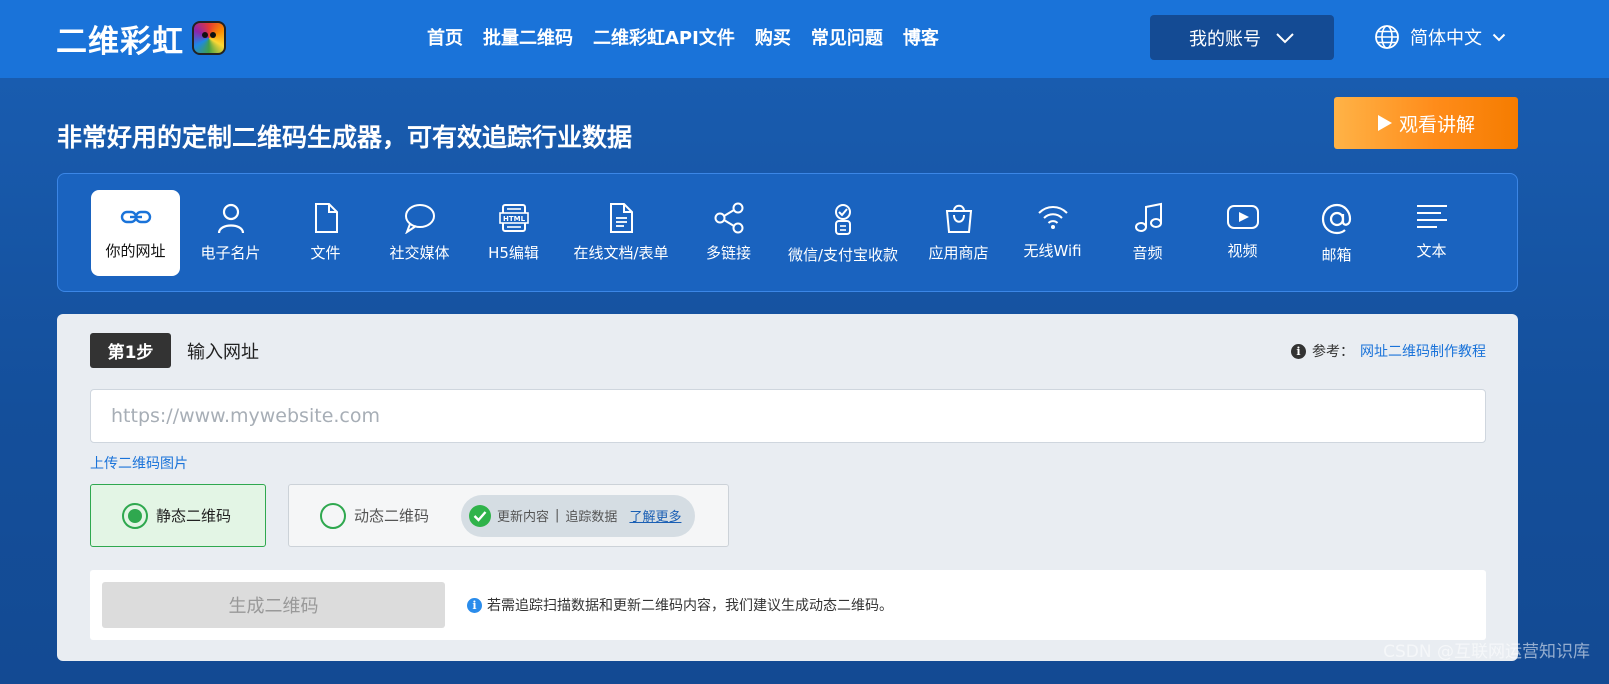 The image size is (1609, 684). Describe the element at coordinates (139, 463) in the screenshot. I see `upload-qr-image-link: 上传二维码图片` at that location.